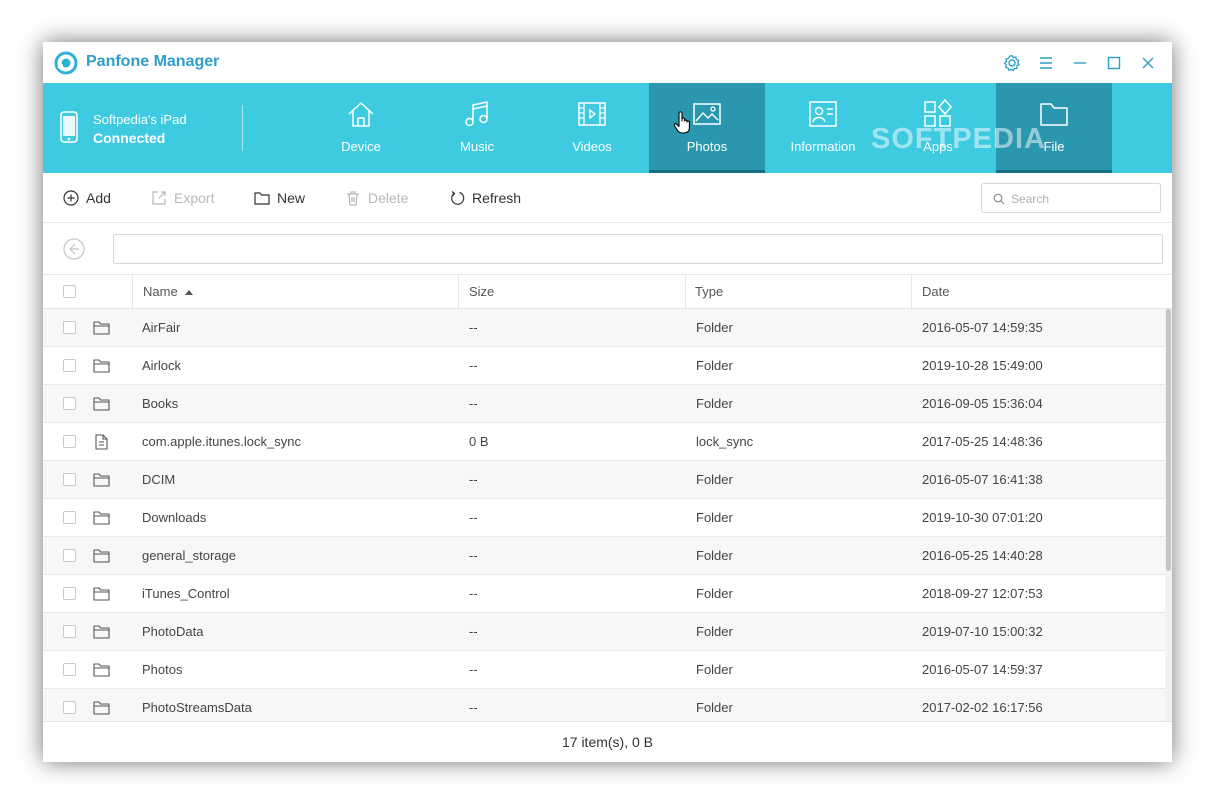 This screenshot has height=804, width=1214. I want to click on table-row: Downloads -- Folder 2019-10-30 07:01:20, so click(604, 518).